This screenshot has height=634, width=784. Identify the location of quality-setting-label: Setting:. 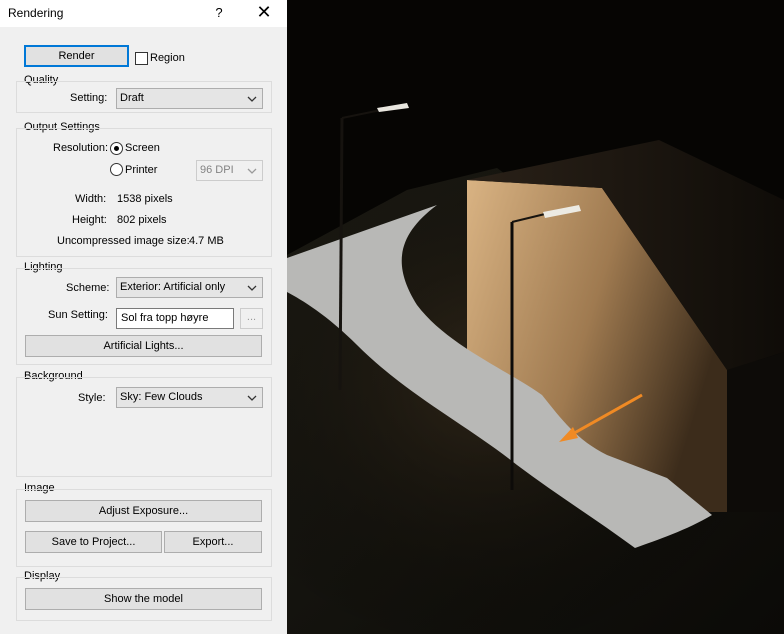
(89, 98).